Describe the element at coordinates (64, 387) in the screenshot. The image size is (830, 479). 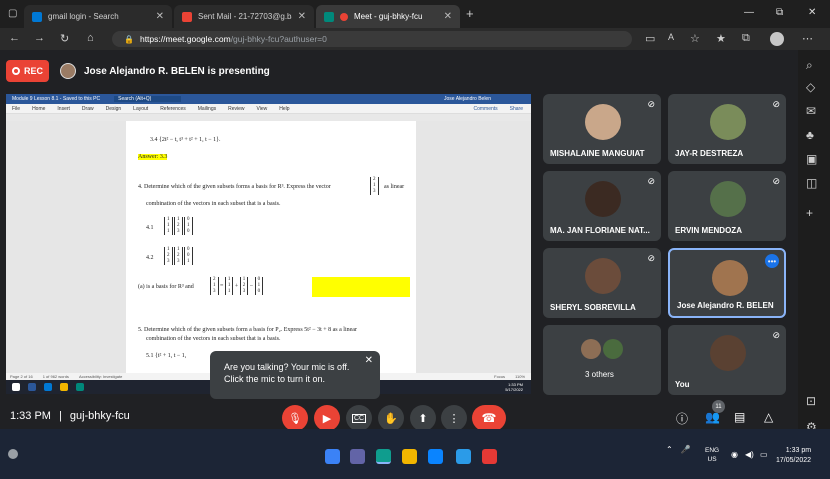
I see `folder-icon` at that location.